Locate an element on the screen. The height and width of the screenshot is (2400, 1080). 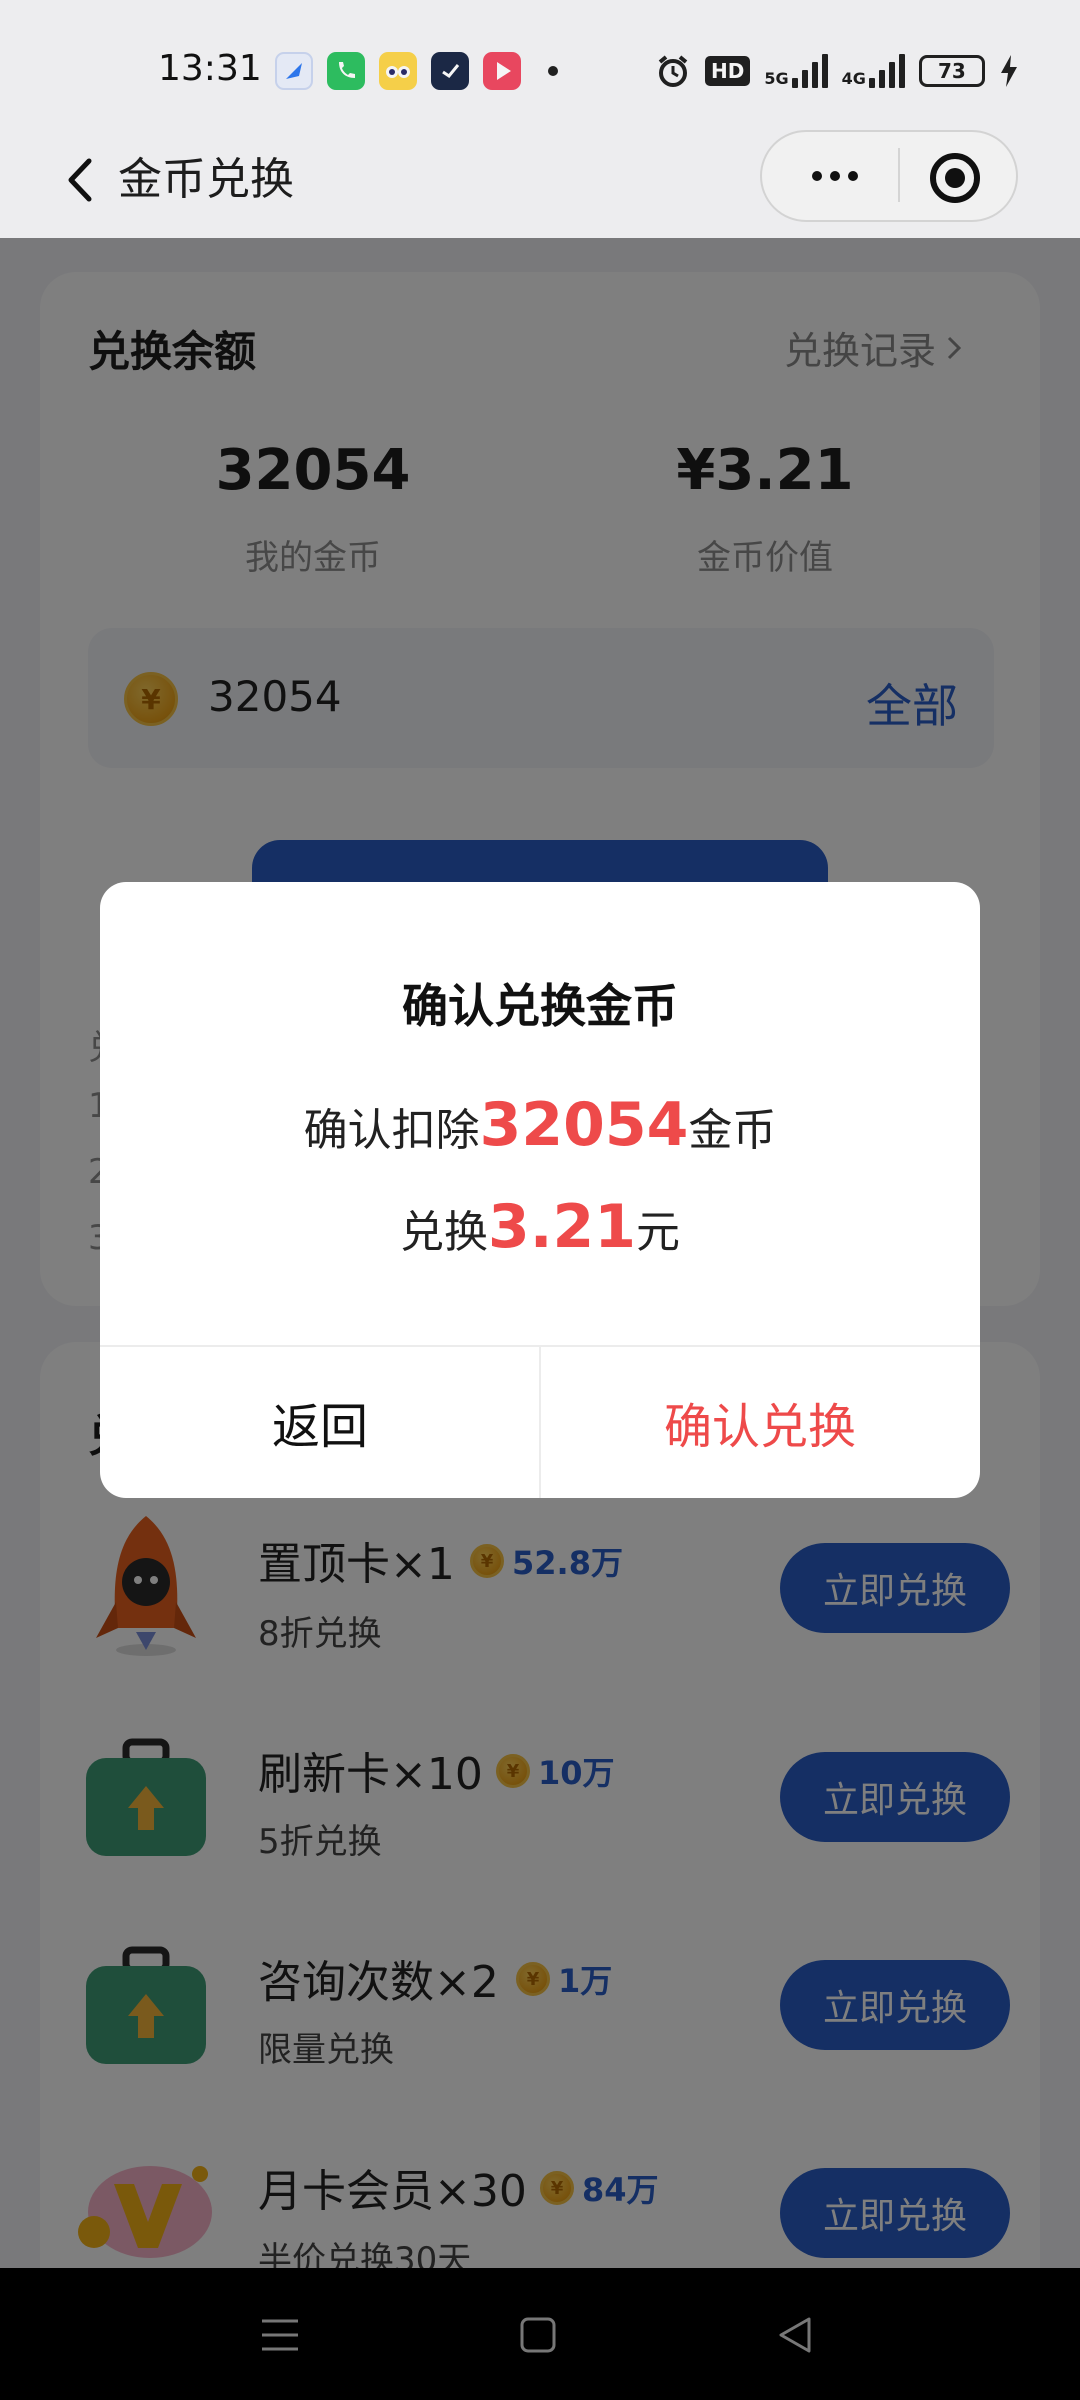
dialog-line-deduct: 确认扣除32054金币 is located at coordinates (540, 1125).